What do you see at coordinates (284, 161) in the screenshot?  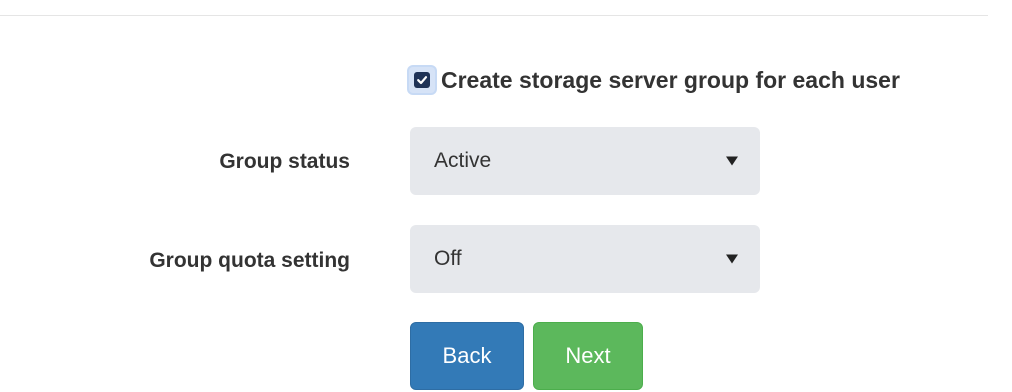 I see `group-status-label: Group status` at bounding box center [284, 161].